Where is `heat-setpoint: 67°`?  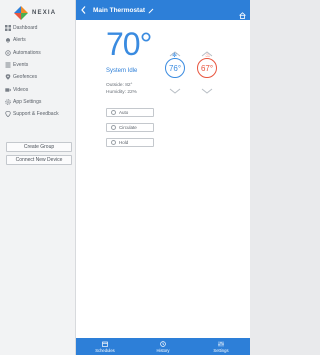
heat-setpoint: 67° is located at coordinates (207, 68).